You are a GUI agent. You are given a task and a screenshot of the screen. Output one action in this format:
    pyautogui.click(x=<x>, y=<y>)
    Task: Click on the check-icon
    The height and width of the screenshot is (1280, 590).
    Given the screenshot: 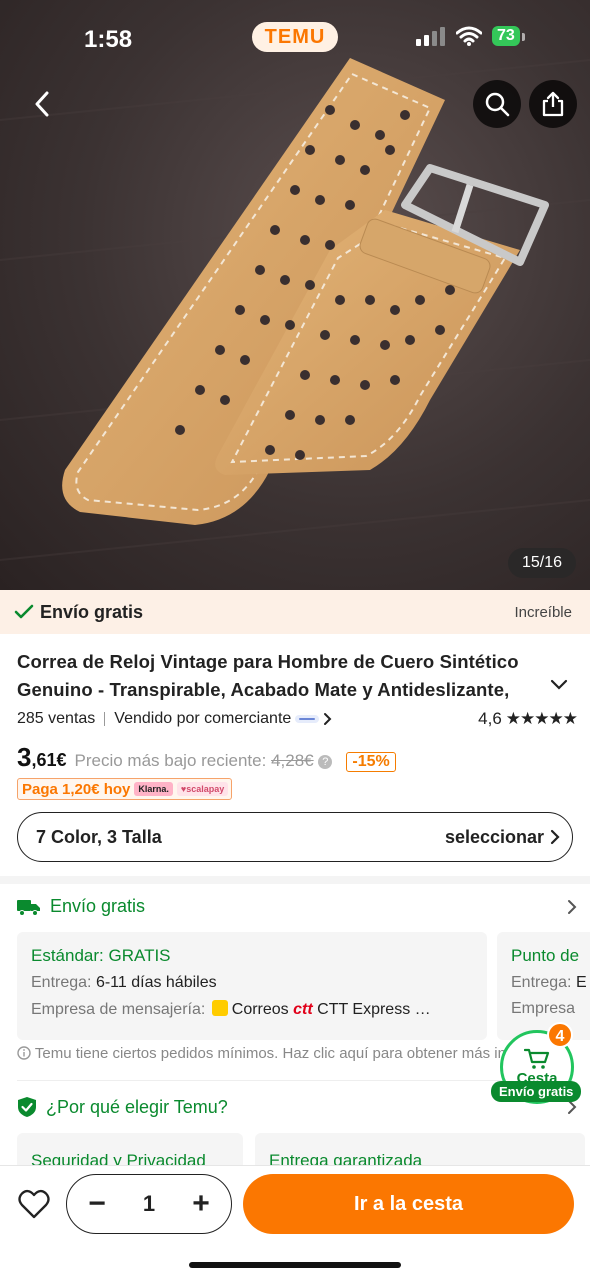 What is the action you would take?
    pyautogui.click(x=24, y=611)
    